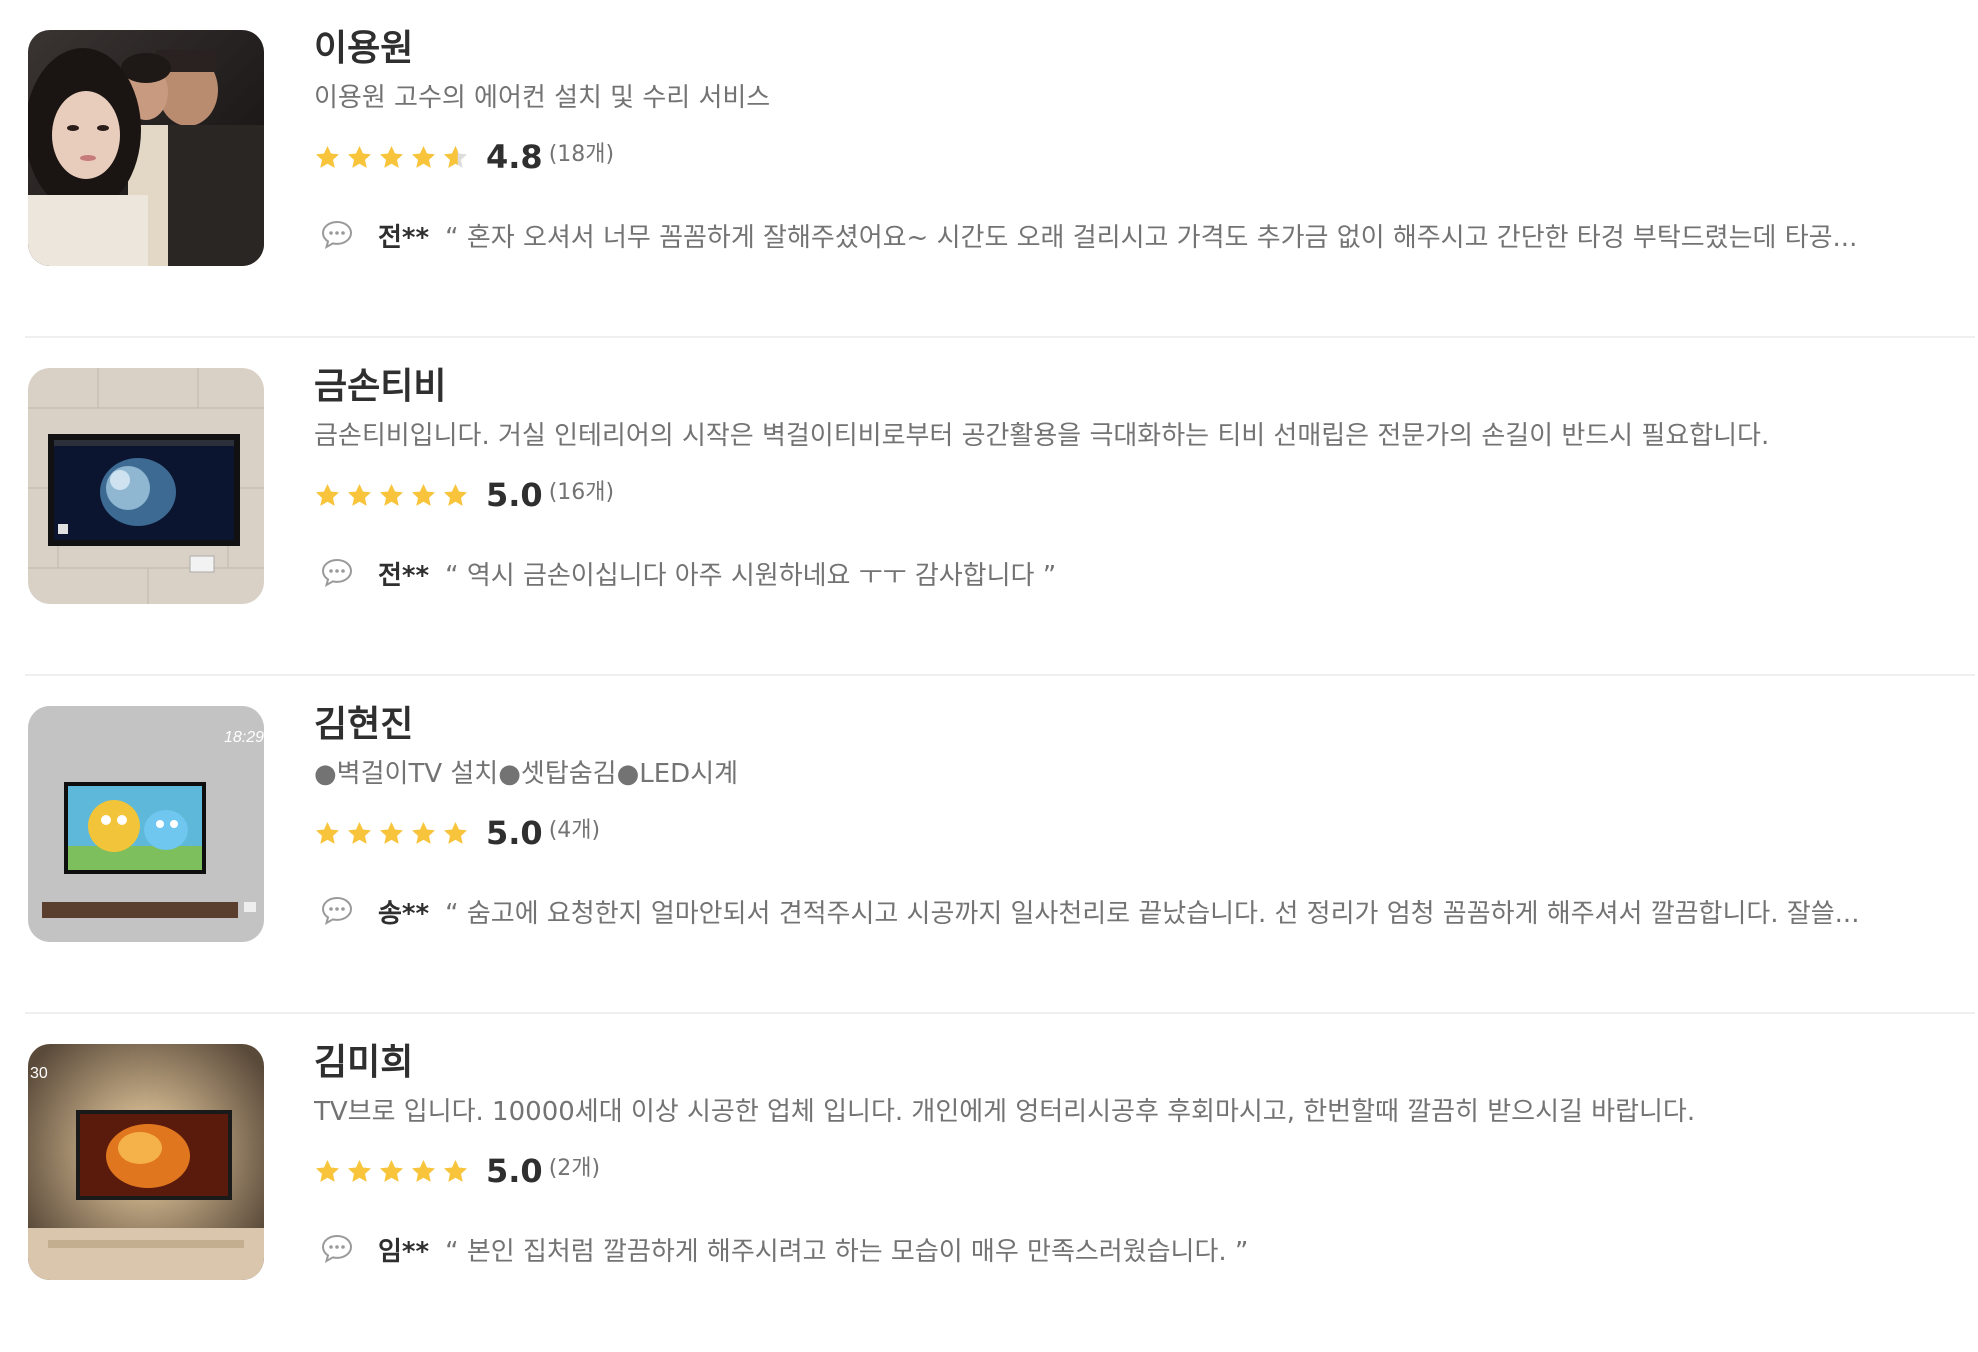 The height and width of the screenshot is (1352, 1978). I want to click on rating-row: 5.0 (4개), so click(1144, 833).